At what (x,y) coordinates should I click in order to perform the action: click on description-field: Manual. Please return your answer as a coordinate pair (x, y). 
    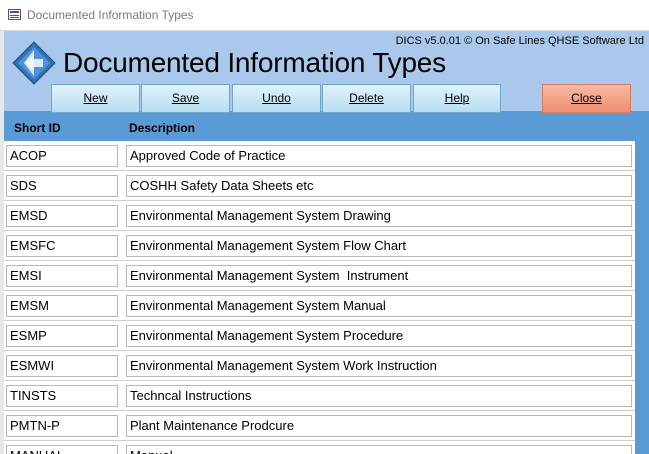
    Looking at the image, I should click on (379, 449).